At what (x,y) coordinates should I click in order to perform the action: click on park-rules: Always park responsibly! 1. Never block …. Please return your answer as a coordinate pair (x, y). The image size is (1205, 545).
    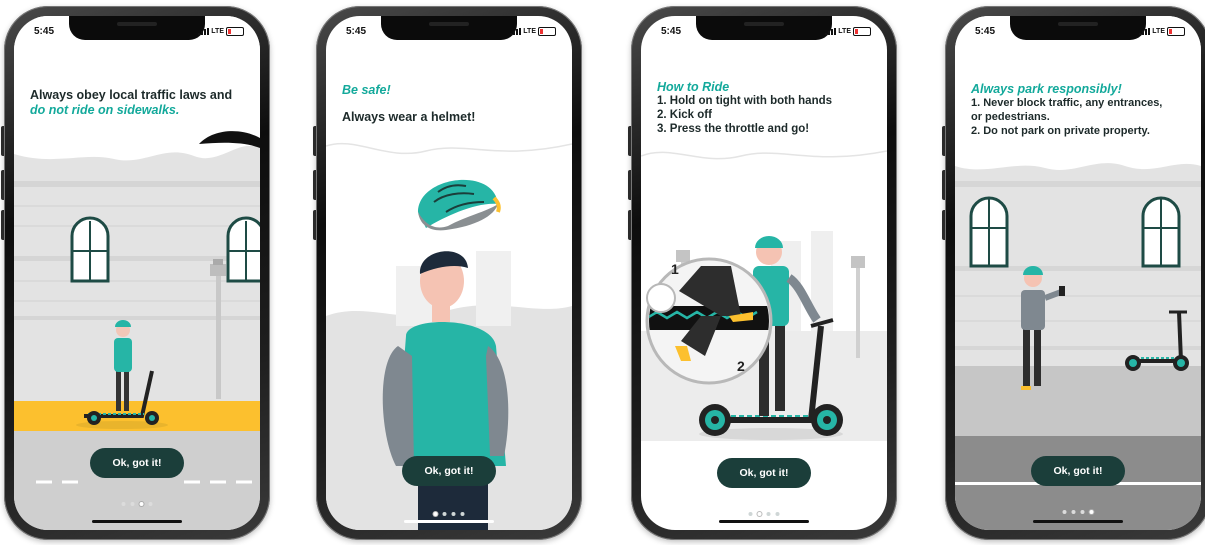
    Looking at the image, I should click on (1080, 110).